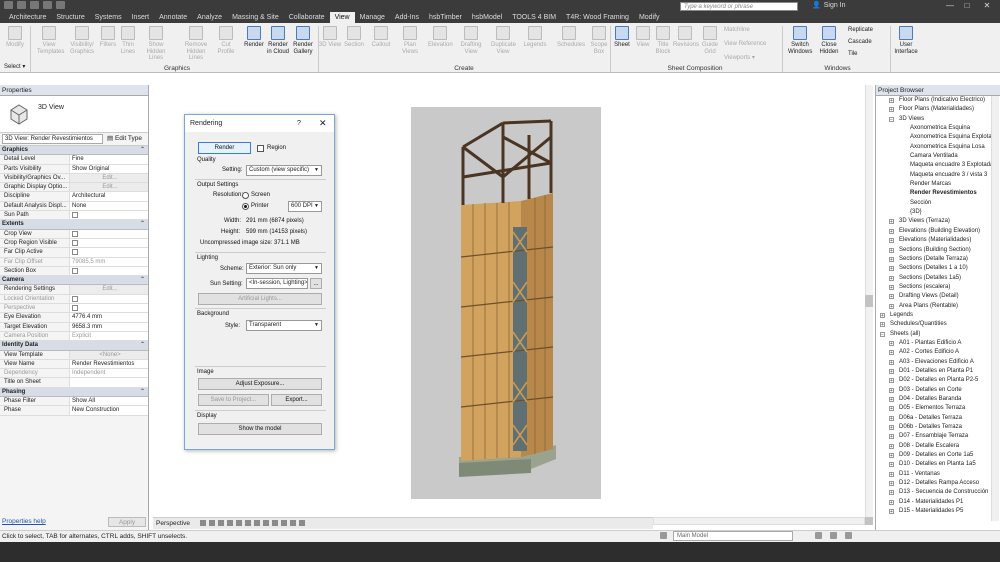  Describe the element at coordinates (938, 492) in the screenshot. I see `browser-item: + D13 - Secuencia de Construcción` at that location.